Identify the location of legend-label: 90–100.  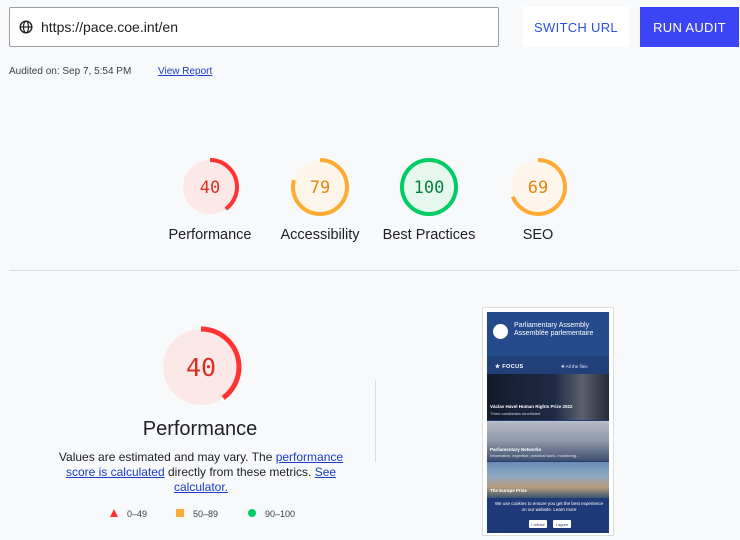
(280, 514).